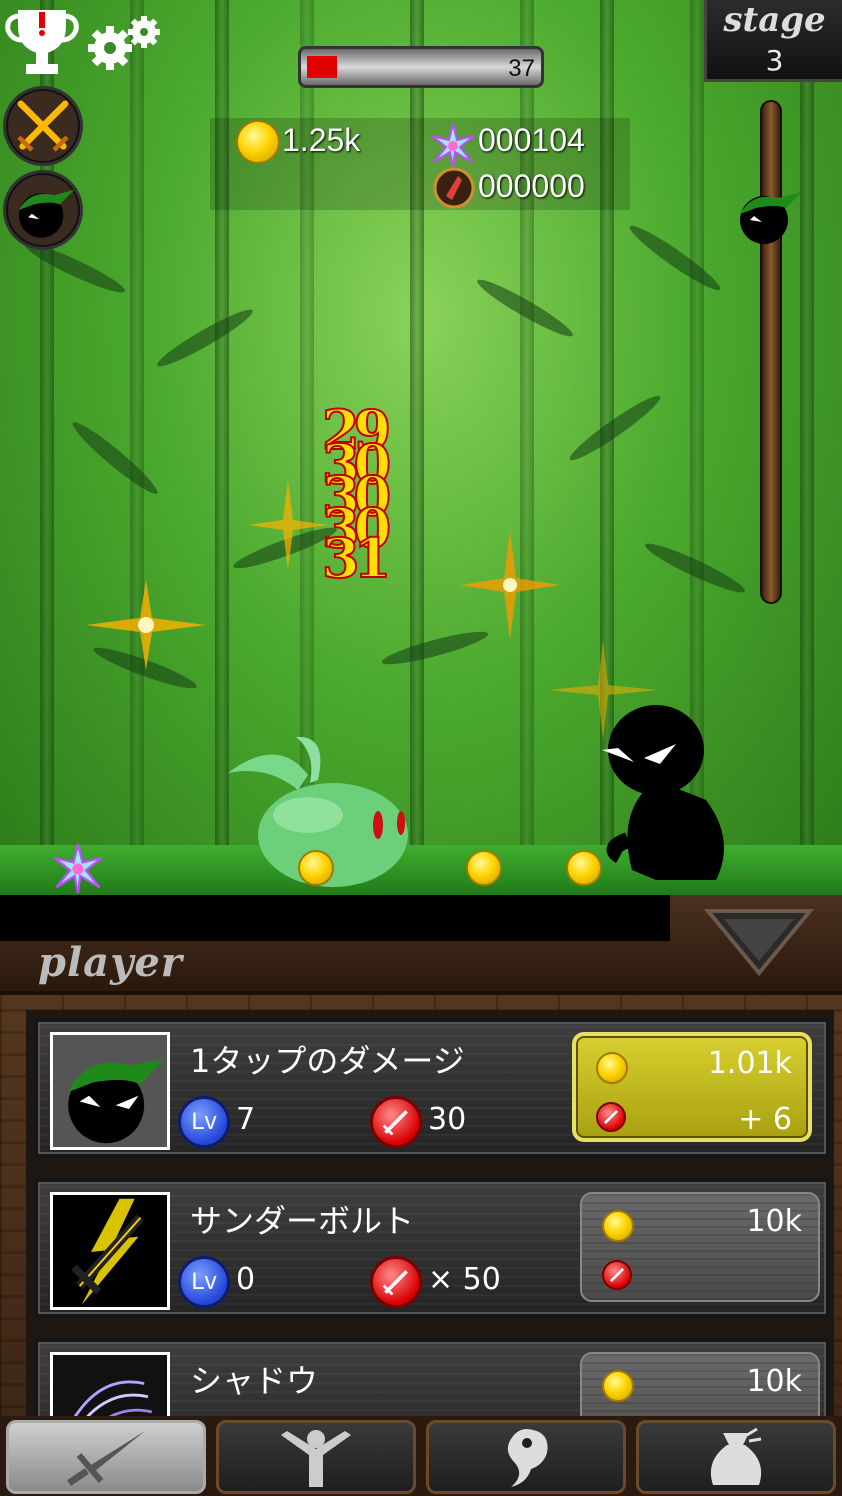  What do you see at coordinates (454, 188) in the screenshot?
I see `relic-icon` at bounding box center [454, 188].